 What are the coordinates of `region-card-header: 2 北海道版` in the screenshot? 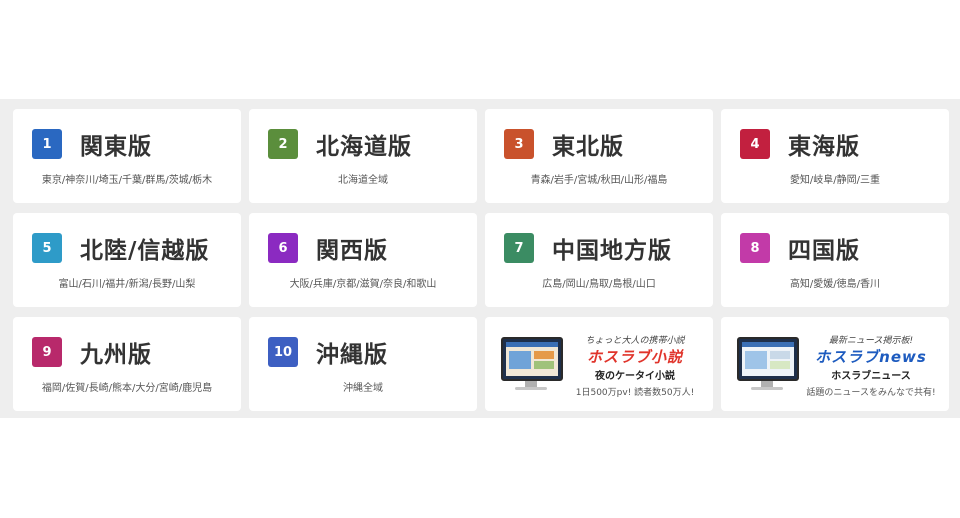 It's located at (340, 144).